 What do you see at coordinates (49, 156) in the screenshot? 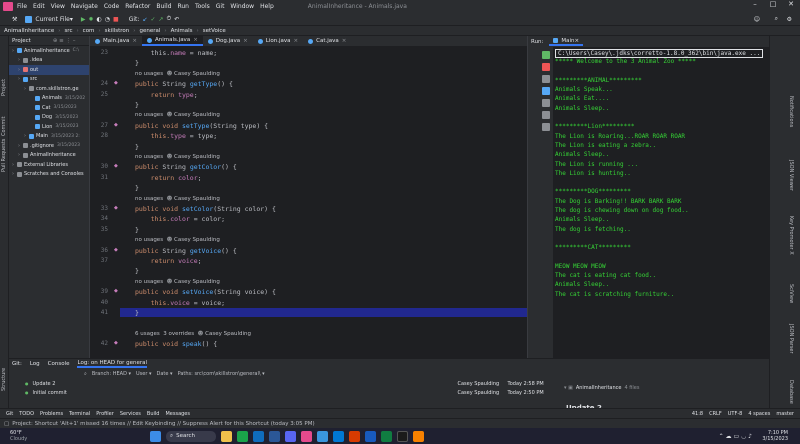
I see `project-tree-item: › AnimalInheritance` at bounding box center [49, 156].